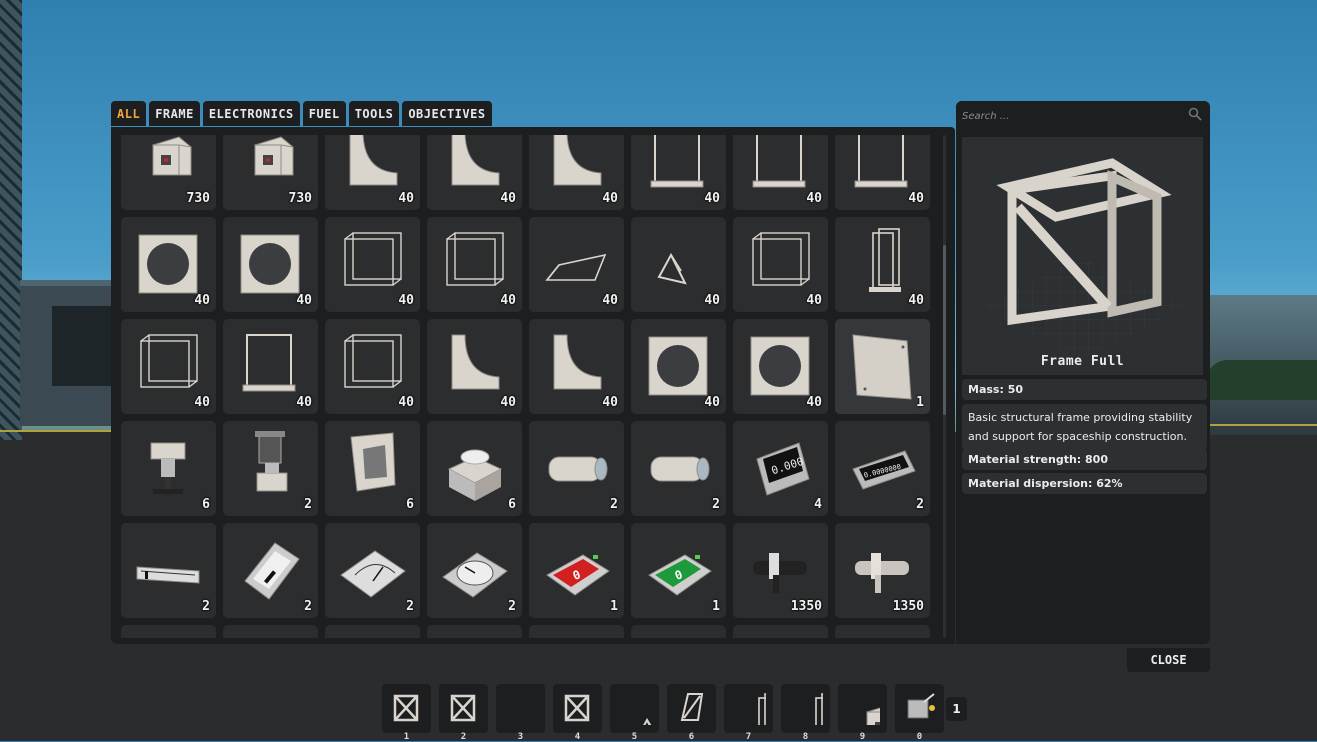  What do you see at coordinates (944, 330) in the screenshot?
I see `scrollbar-thumb` at bounding box center [944, 330].